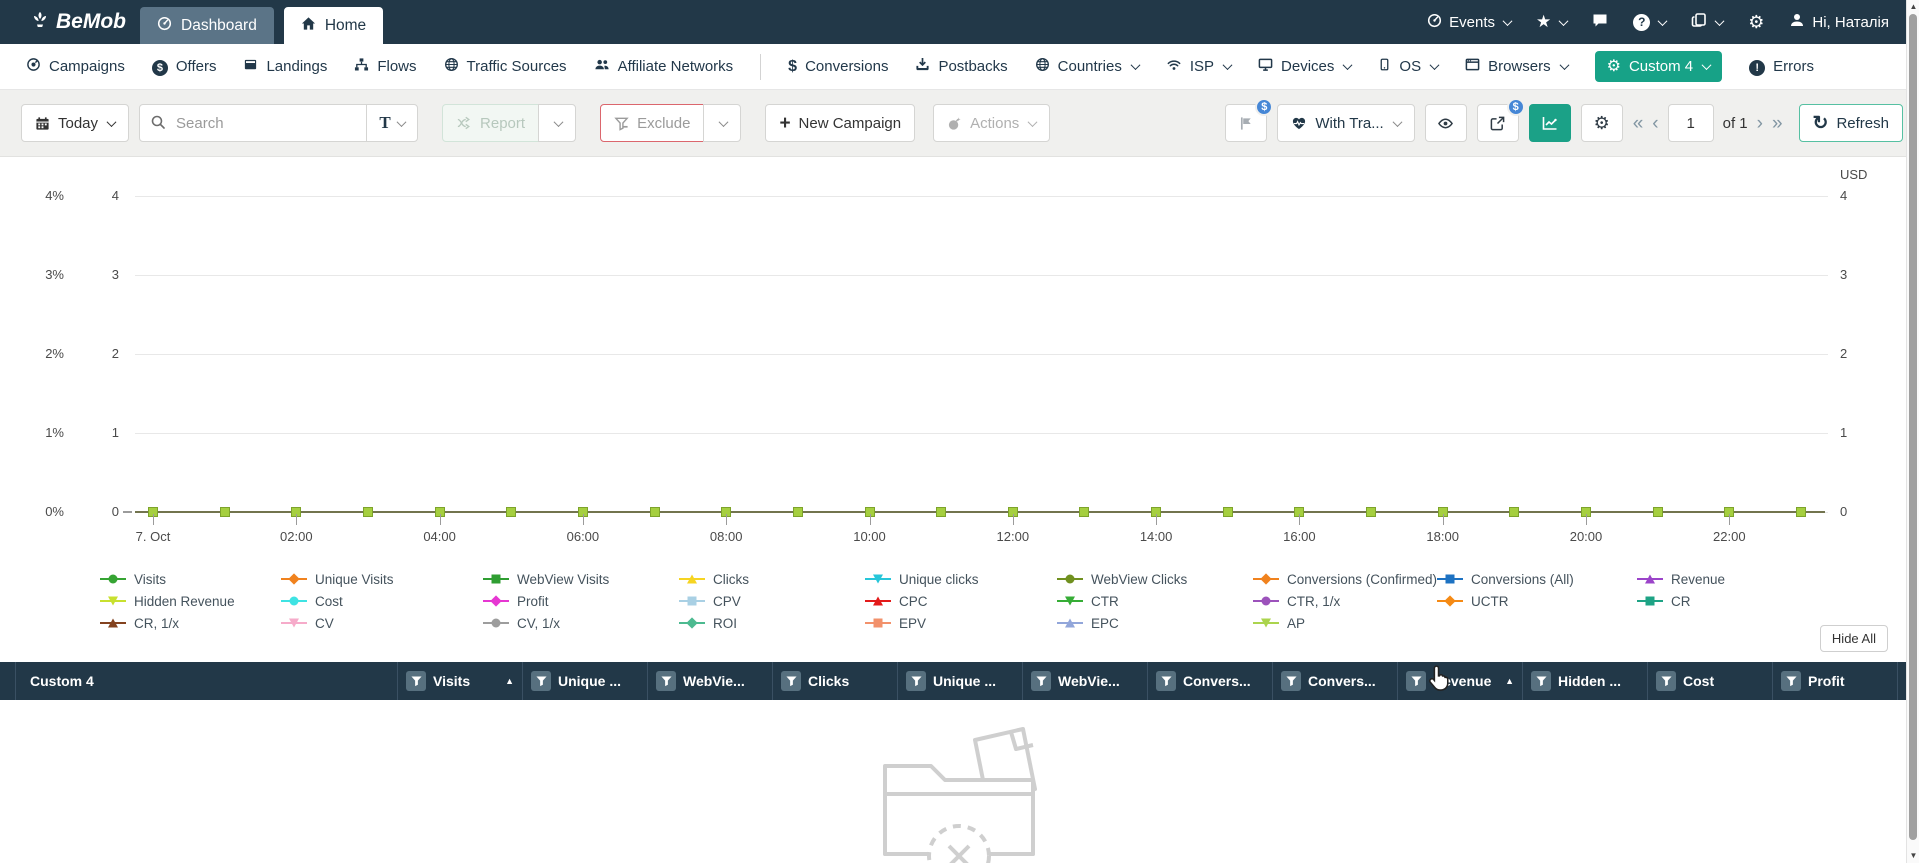 The width and height of the screenshot is (1919, 863). I want to click on topbar-favorites: ★, so click(1552, 22).